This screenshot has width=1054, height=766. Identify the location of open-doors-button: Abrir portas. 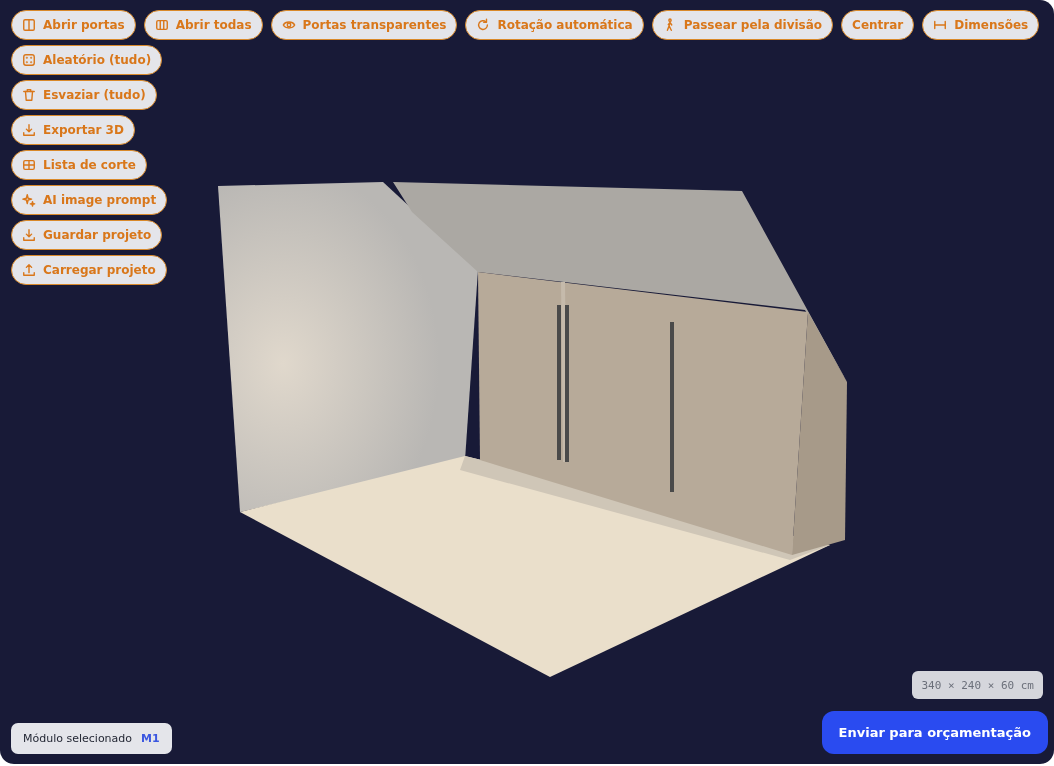
(73, 25).